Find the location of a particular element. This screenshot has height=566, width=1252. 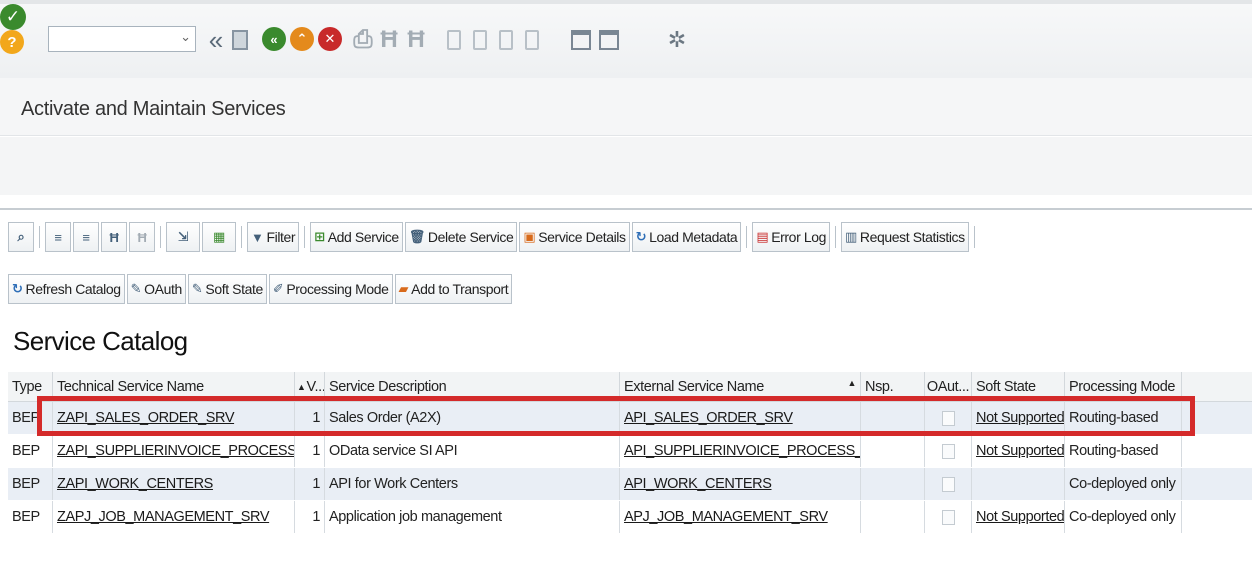

load-metadata-label: Load Metadata is located at coordinates (693, 237).